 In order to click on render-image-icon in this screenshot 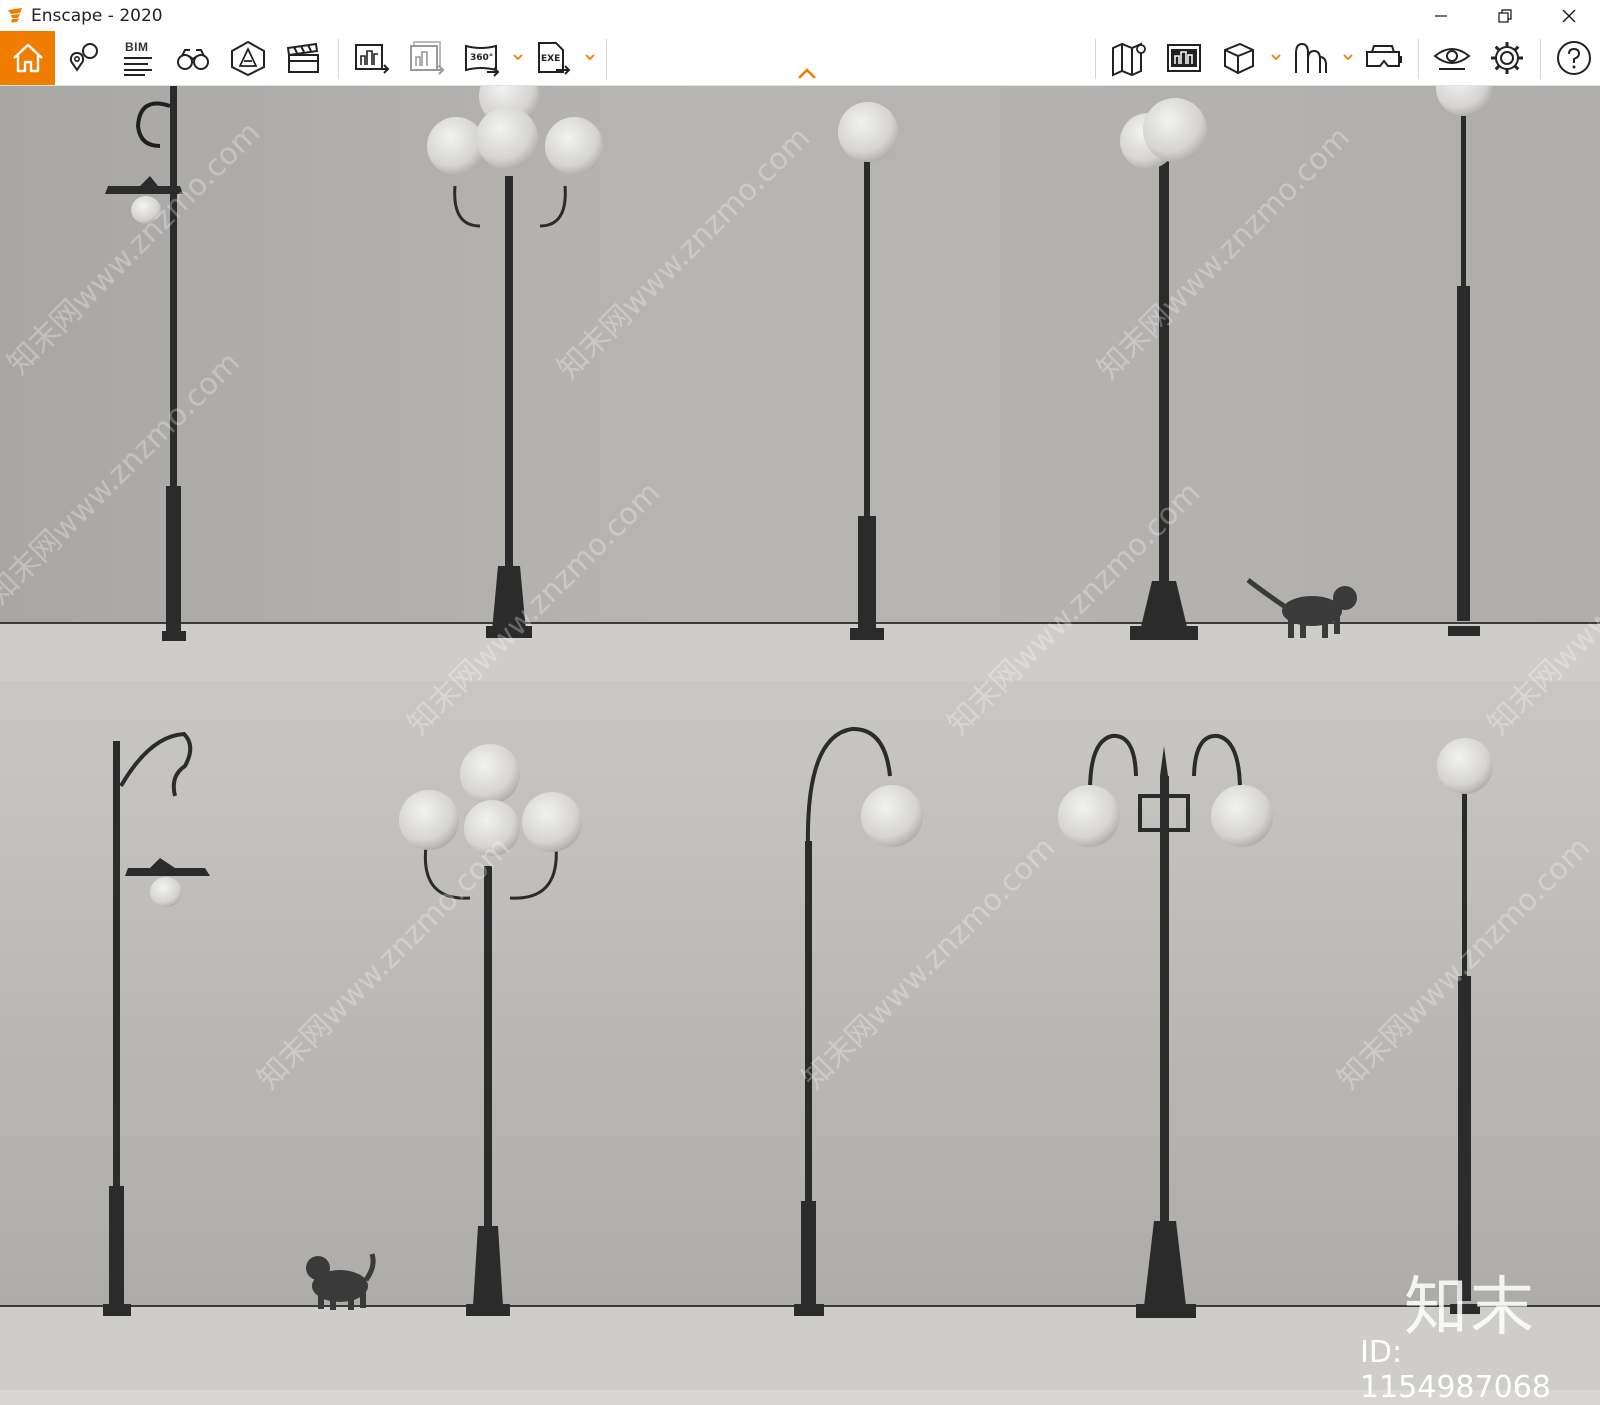, I will do `click(372, 59)`.